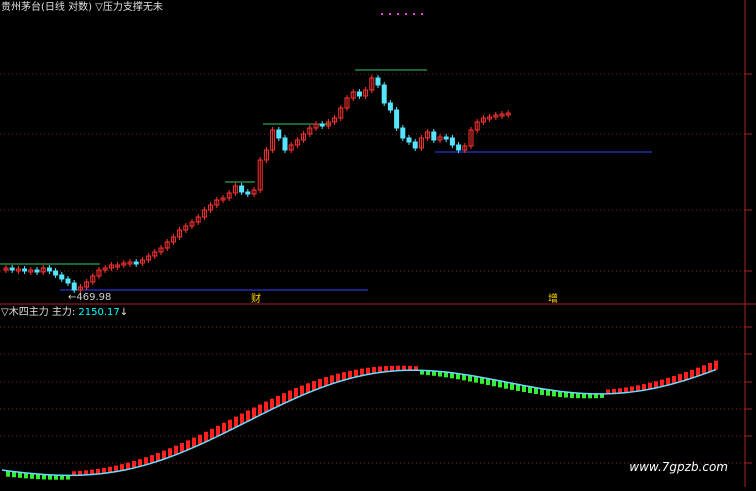 The width and height of the screenshot is (756, 491). I want to click on down-arrow-icon: ↓, so click(124, 312).